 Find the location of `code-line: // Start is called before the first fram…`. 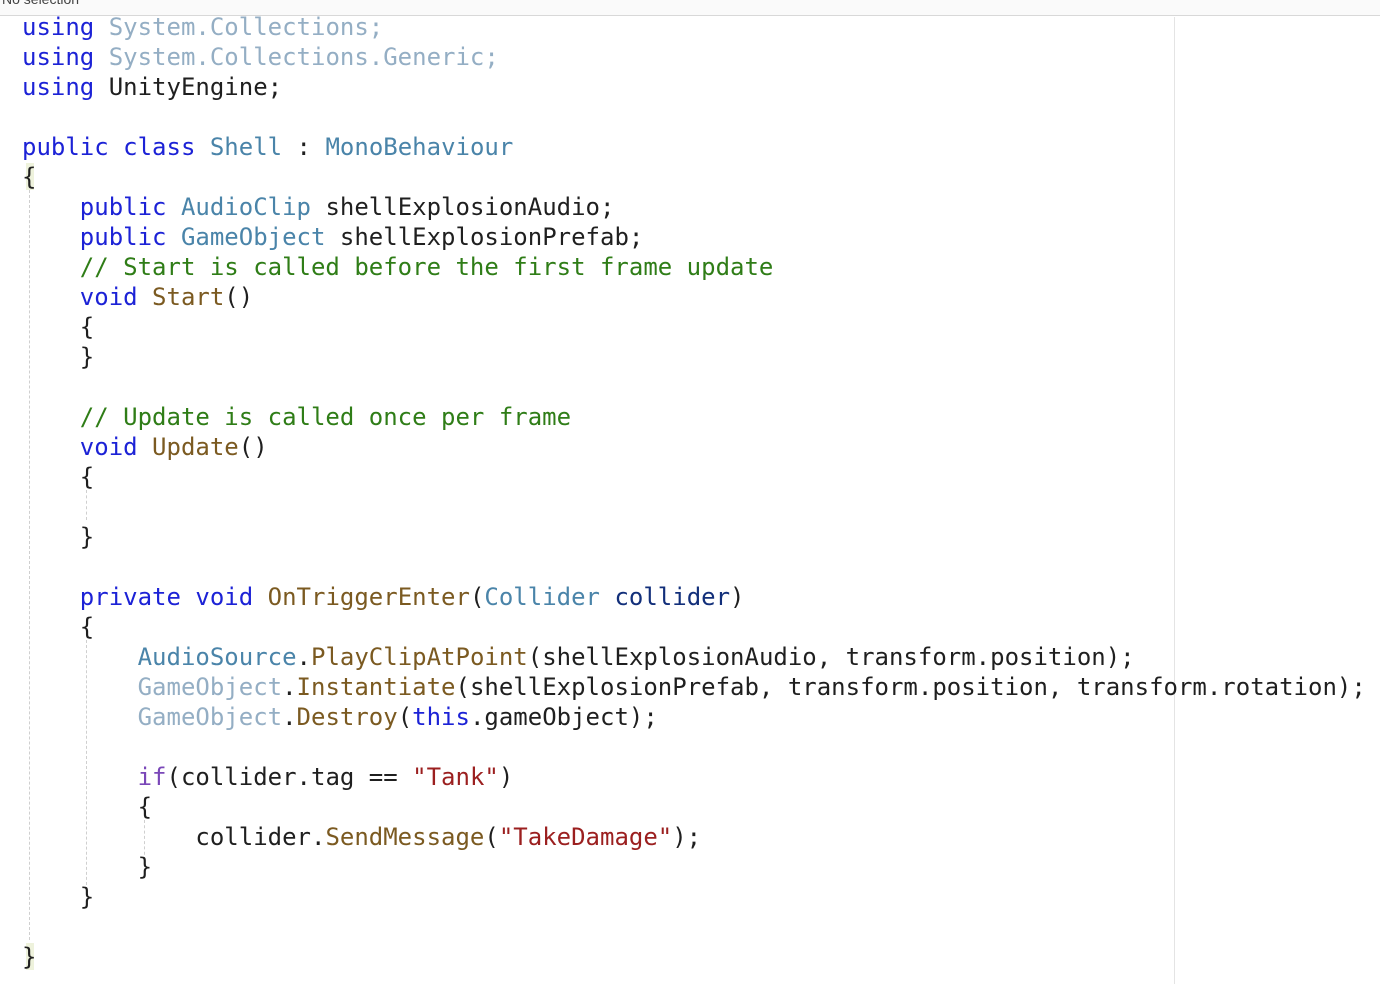

code-line: // Start is called before the first fram… is located at coordinates (694, 267).